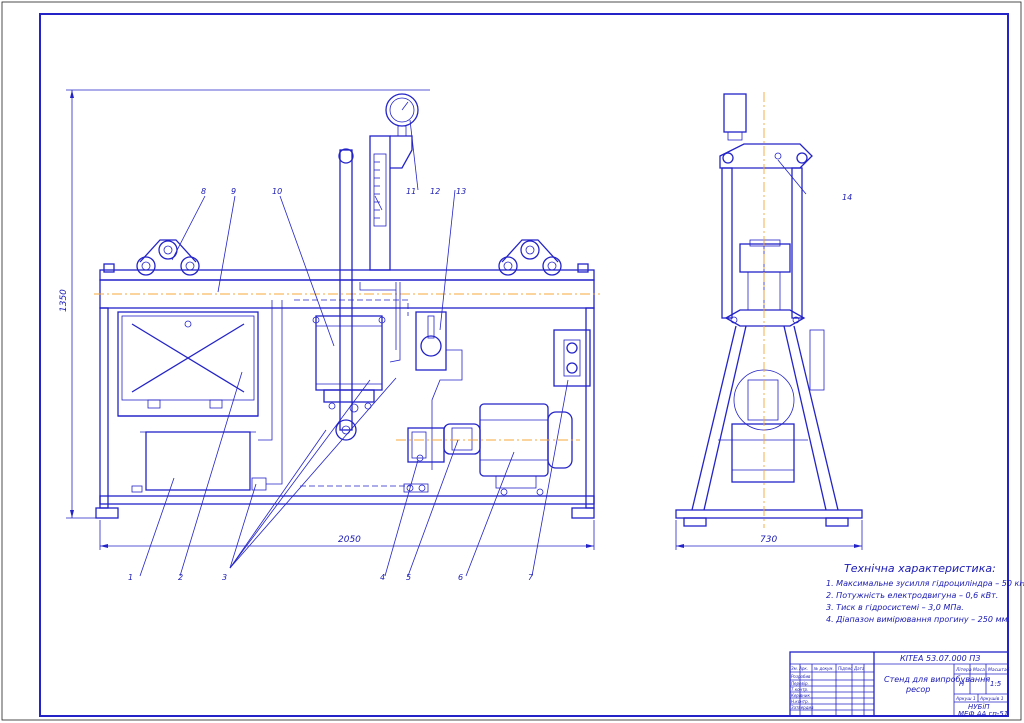 The image size is (1024, 723). I want to click on tb-doc-number: КІТЕА 53.07.000 ПЗ, so click(940, 658).